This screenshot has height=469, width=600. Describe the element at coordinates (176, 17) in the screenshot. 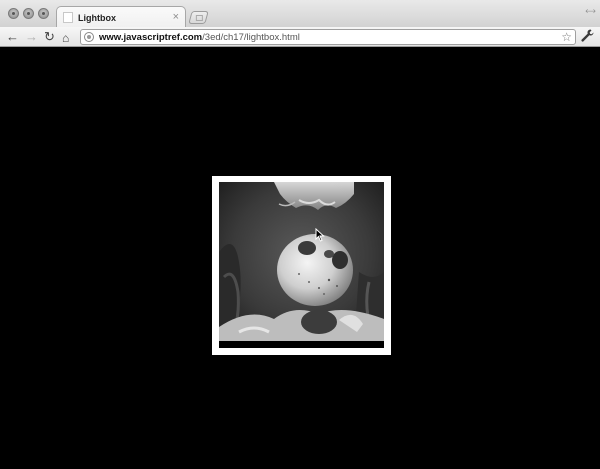

I see `tab-close-icon: ×` at that location.